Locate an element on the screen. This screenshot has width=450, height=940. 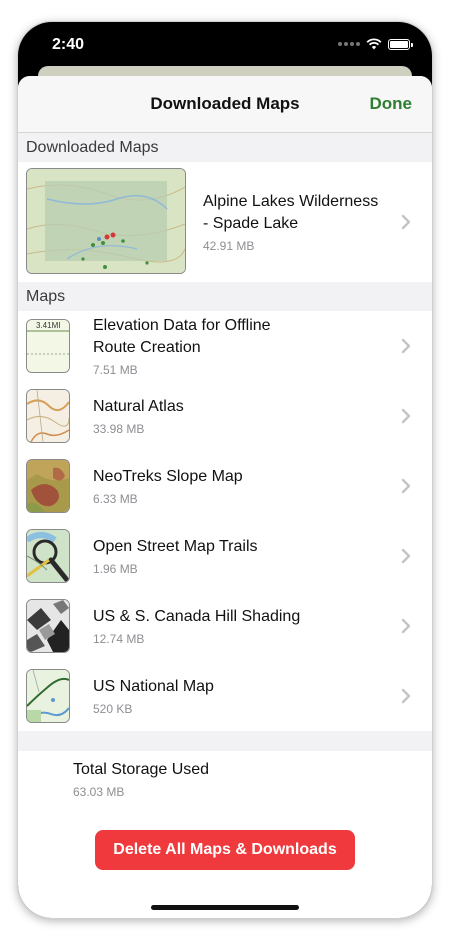
map-size: 1.96 MB is located at coordinates (115, 569).